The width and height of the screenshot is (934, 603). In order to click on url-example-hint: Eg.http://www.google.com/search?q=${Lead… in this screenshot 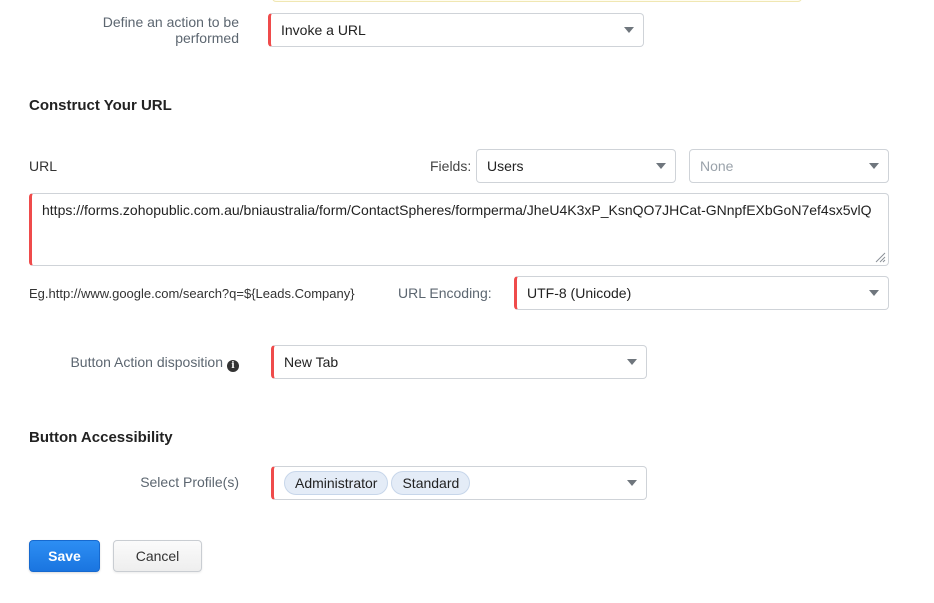, I will do `click(192, 293)`.